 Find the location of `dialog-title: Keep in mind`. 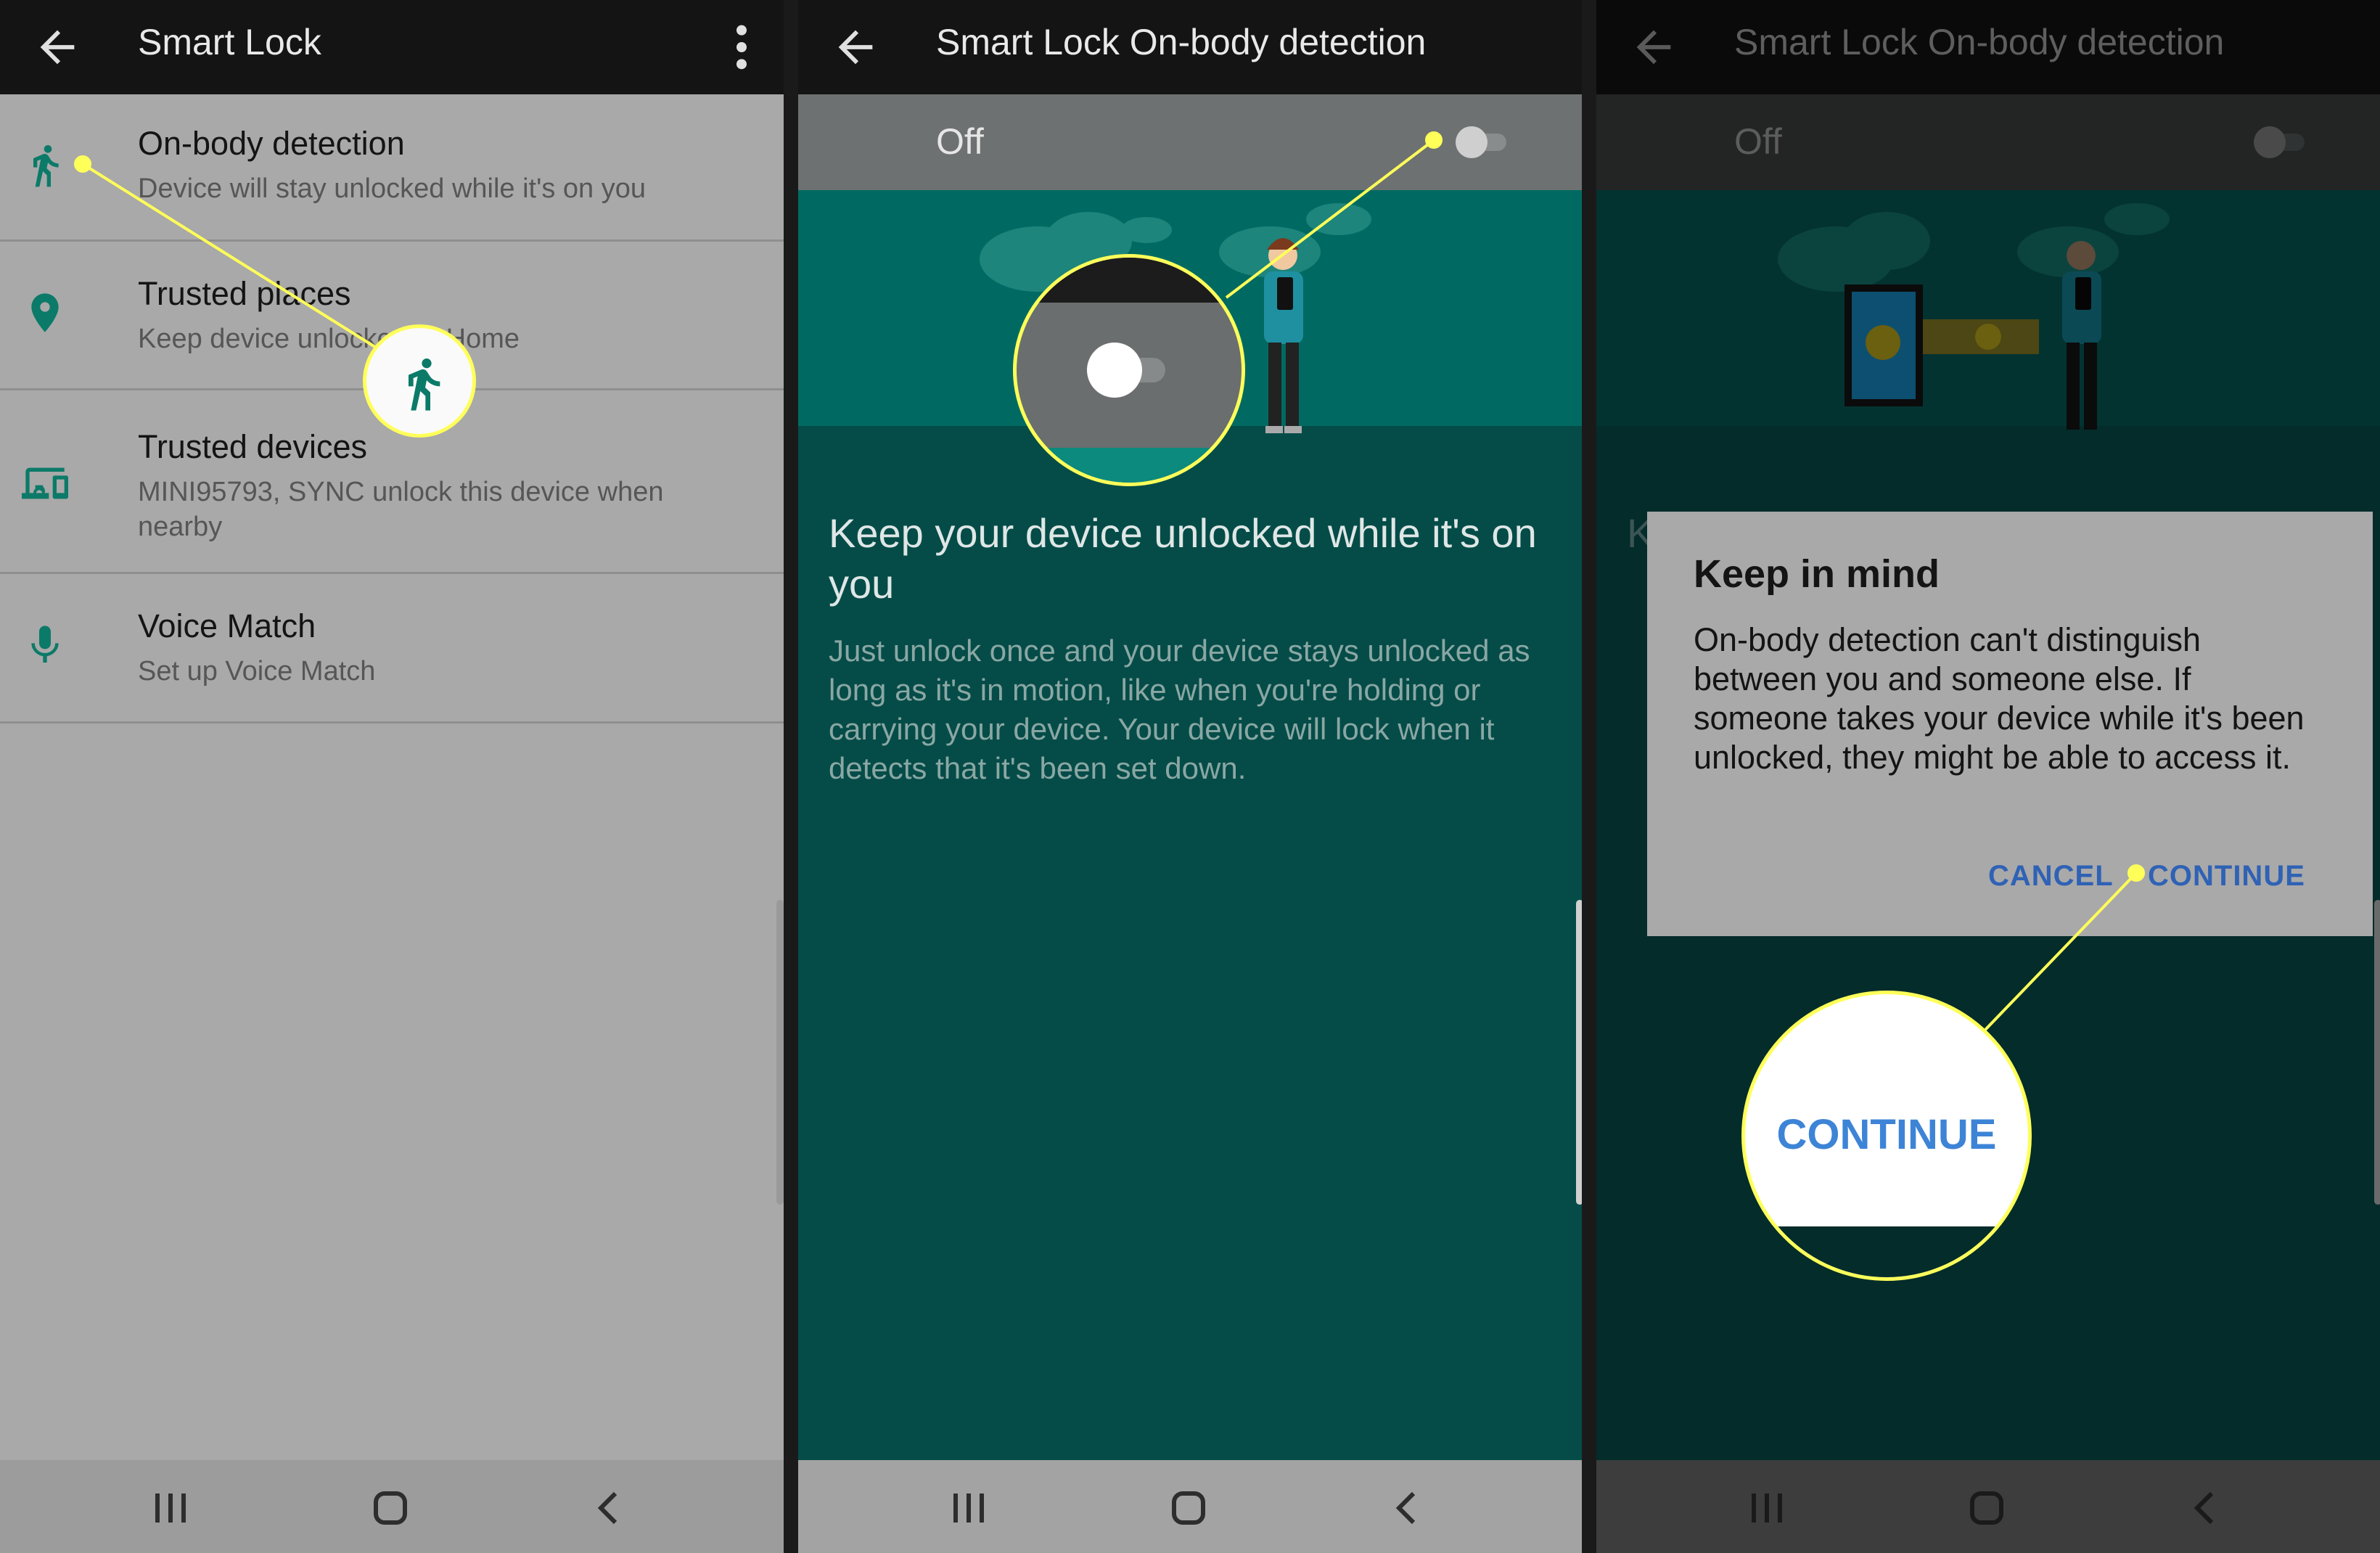

dialog-title: Keep in mind is located at coordinates (1817, 574).